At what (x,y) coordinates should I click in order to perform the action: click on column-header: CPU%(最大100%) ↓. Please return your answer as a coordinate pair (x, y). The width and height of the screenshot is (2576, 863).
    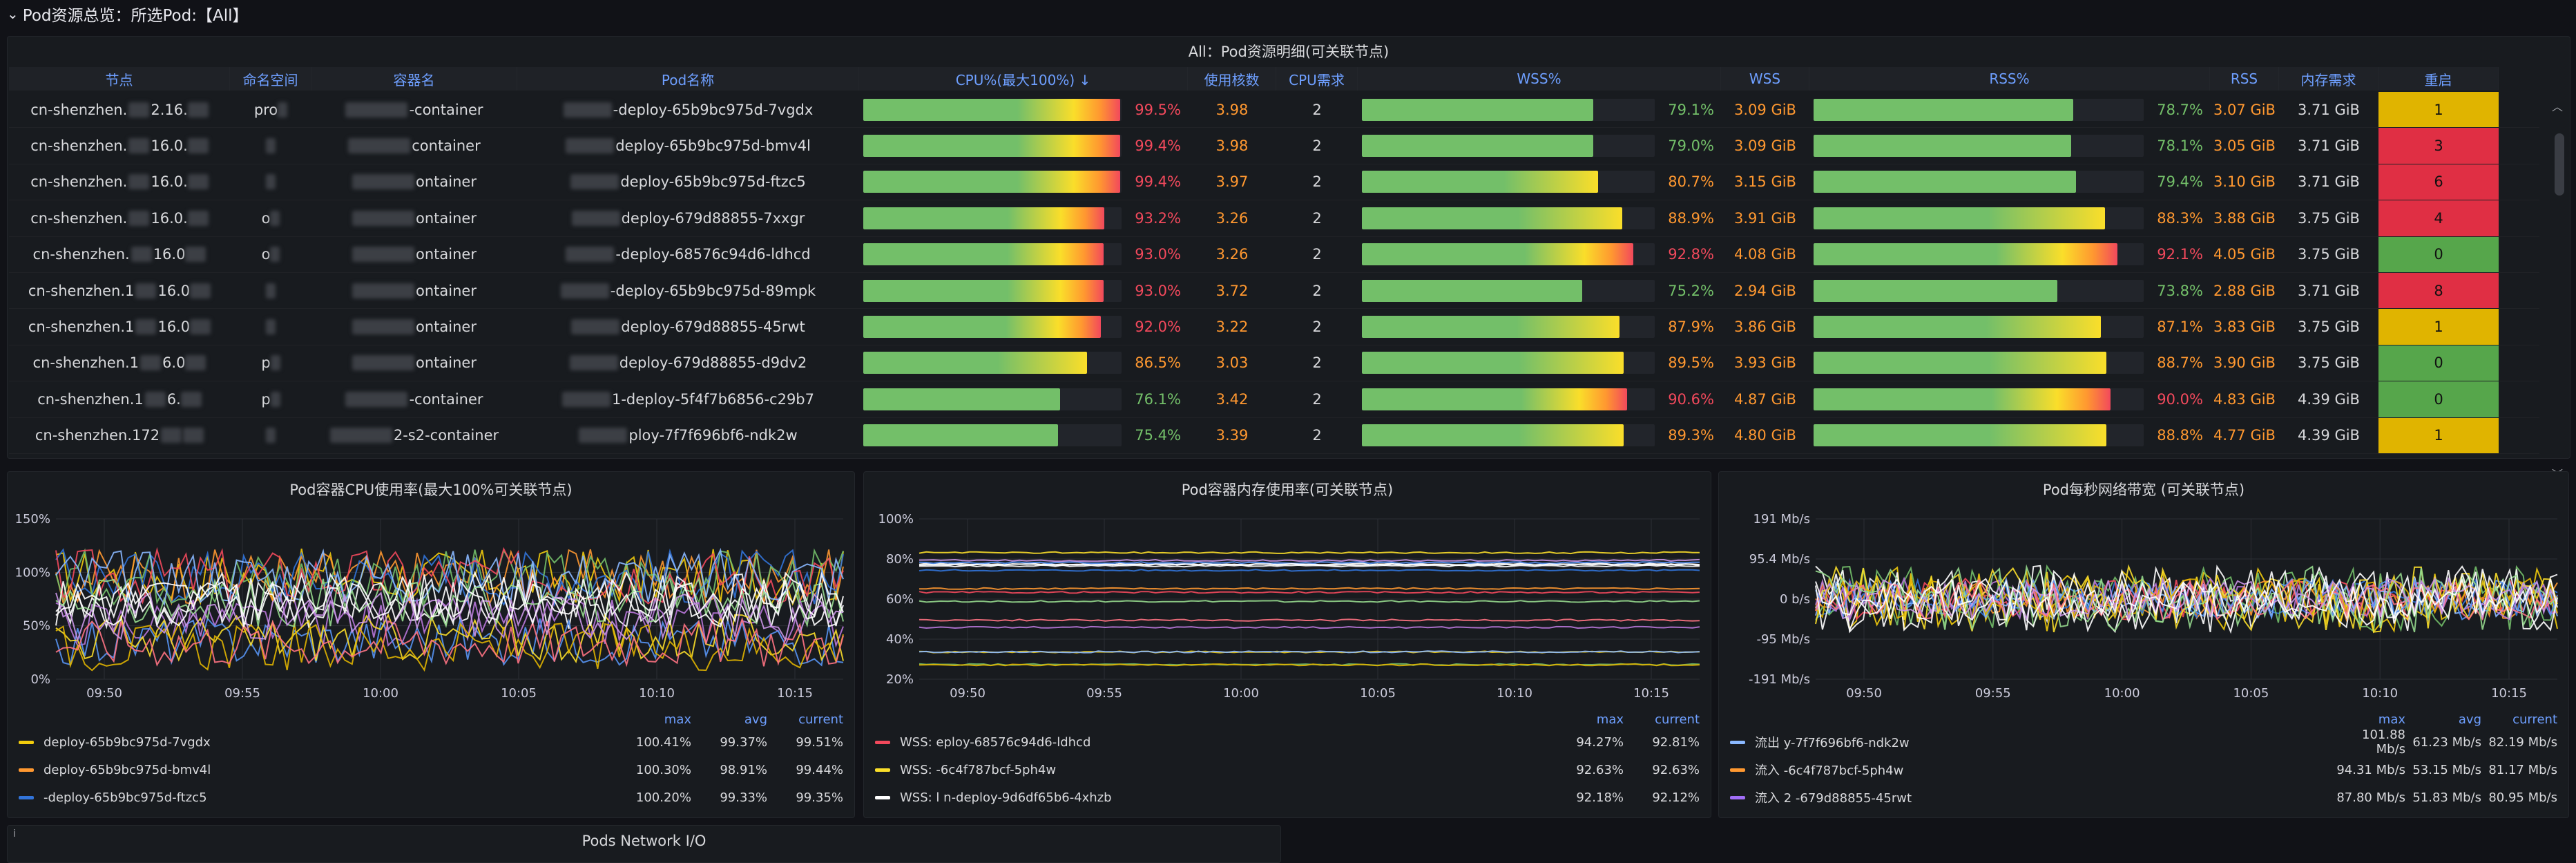
    Looking at the image, I should click on (1023, 79).